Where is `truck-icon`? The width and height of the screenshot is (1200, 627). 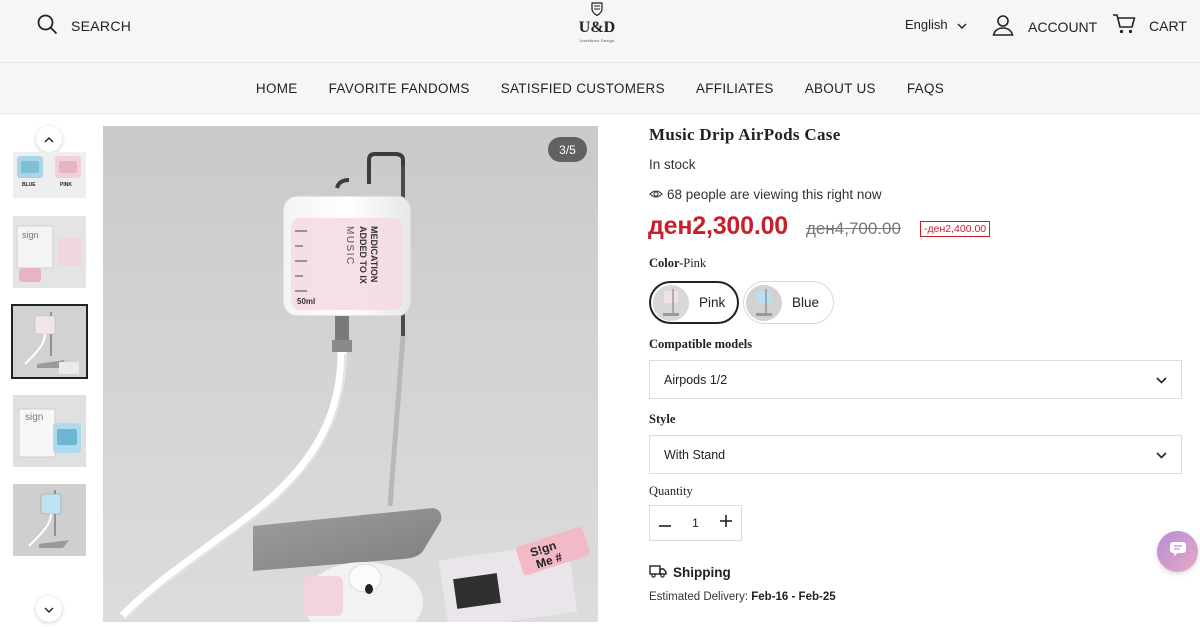
truck-icon is located at coordinates (658, 572).